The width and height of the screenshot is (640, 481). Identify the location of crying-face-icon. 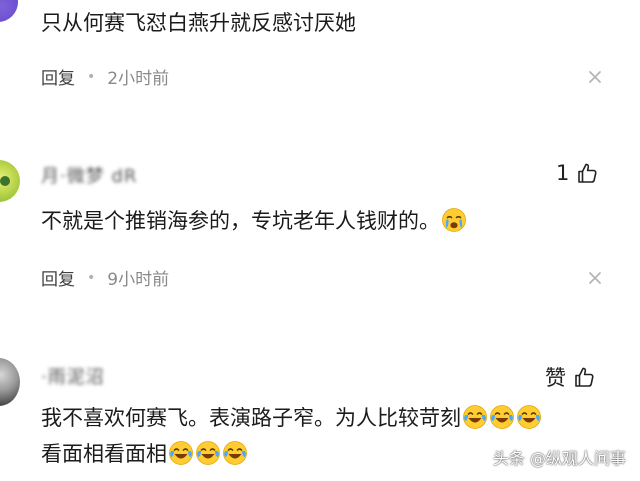
(454, 220).